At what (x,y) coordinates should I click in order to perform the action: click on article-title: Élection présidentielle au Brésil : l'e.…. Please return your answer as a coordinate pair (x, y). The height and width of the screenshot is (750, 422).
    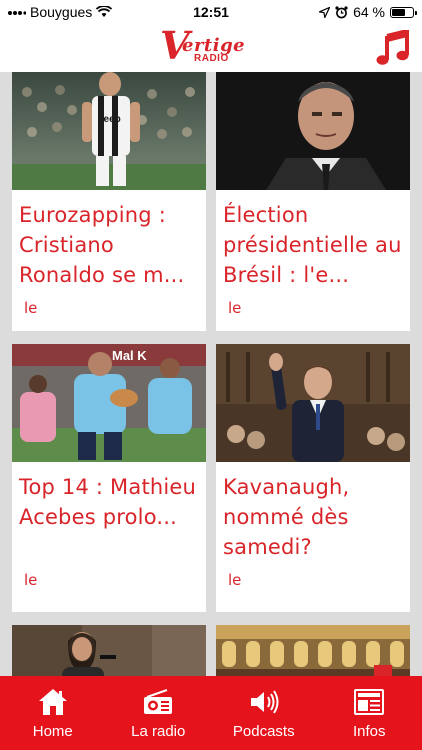
    Looking at the image, I should click on (314, 245).